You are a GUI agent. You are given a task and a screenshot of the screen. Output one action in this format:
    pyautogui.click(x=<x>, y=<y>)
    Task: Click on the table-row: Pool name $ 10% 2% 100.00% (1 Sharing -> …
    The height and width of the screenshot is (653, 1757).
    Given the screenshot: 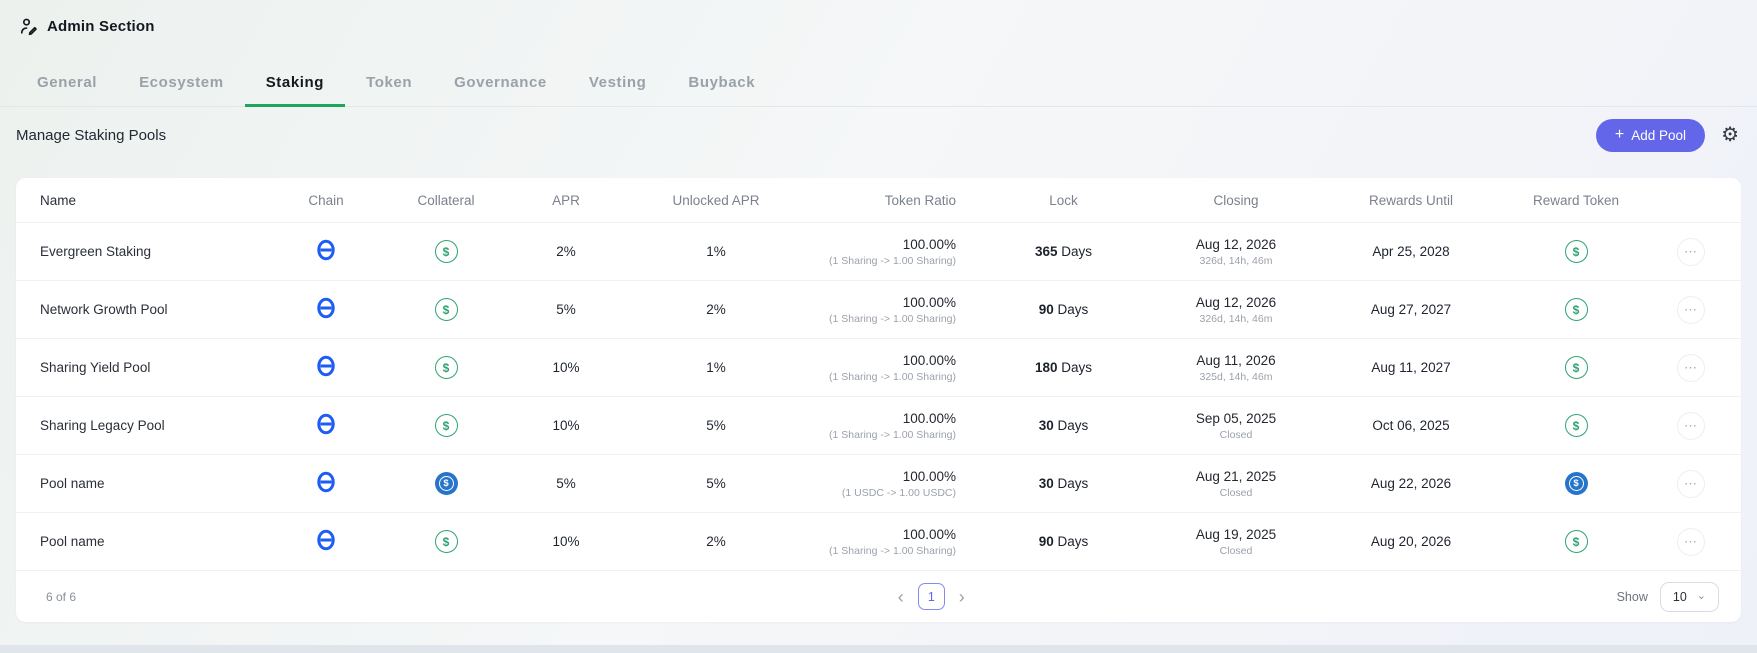 What is the action you would take?
    pyautogui.click(x=878, y=541)
    